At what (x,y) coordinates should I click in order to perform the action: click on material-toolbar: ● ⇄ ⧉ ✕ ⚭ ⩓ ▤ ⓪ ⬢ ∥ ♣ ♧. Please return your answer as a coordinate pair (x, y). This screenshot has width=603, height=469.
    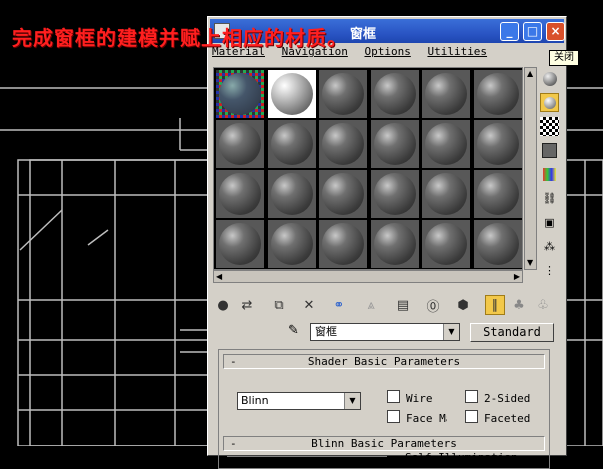
    Looking at the image, I should click on (385, 306).